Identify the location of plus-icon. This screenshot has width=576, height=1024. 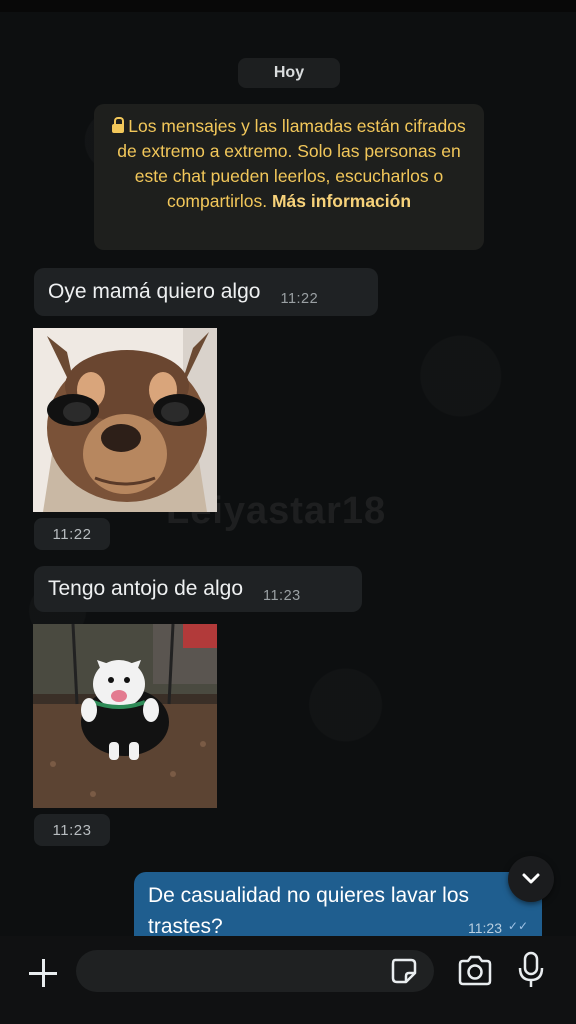
(43, 973).